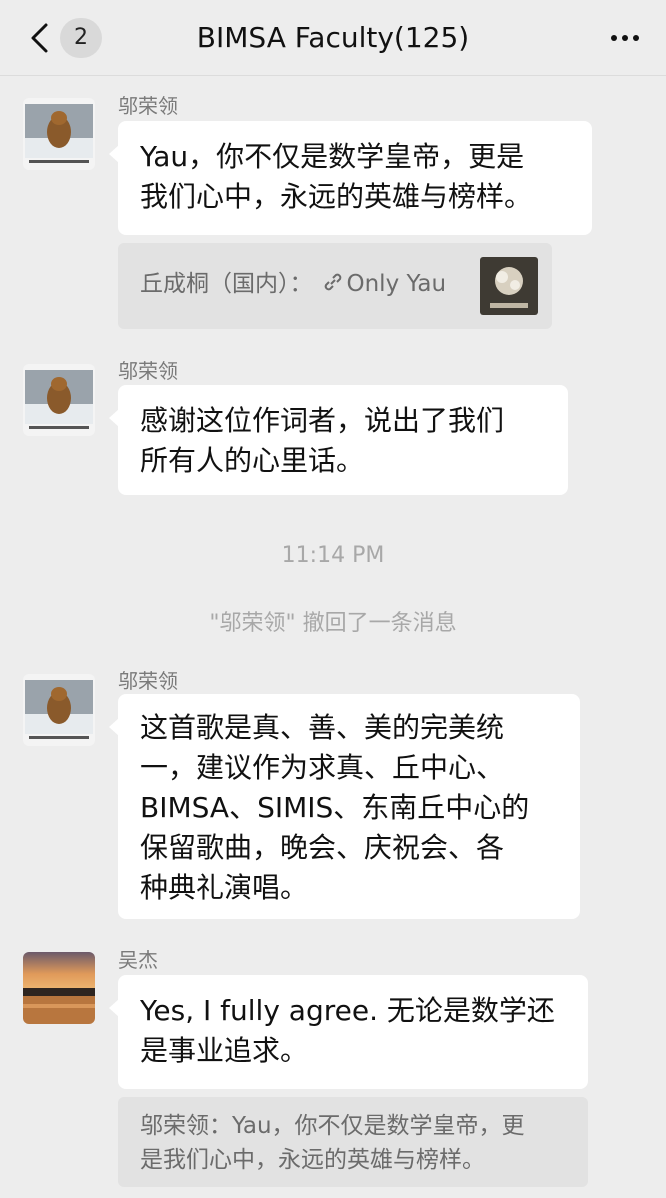  Describe the element at coordinates (348, 1032) in the screenshot. I see `message-bubble: Yes, I fully agree. 无论是数学还 是事业追求。` at that location.